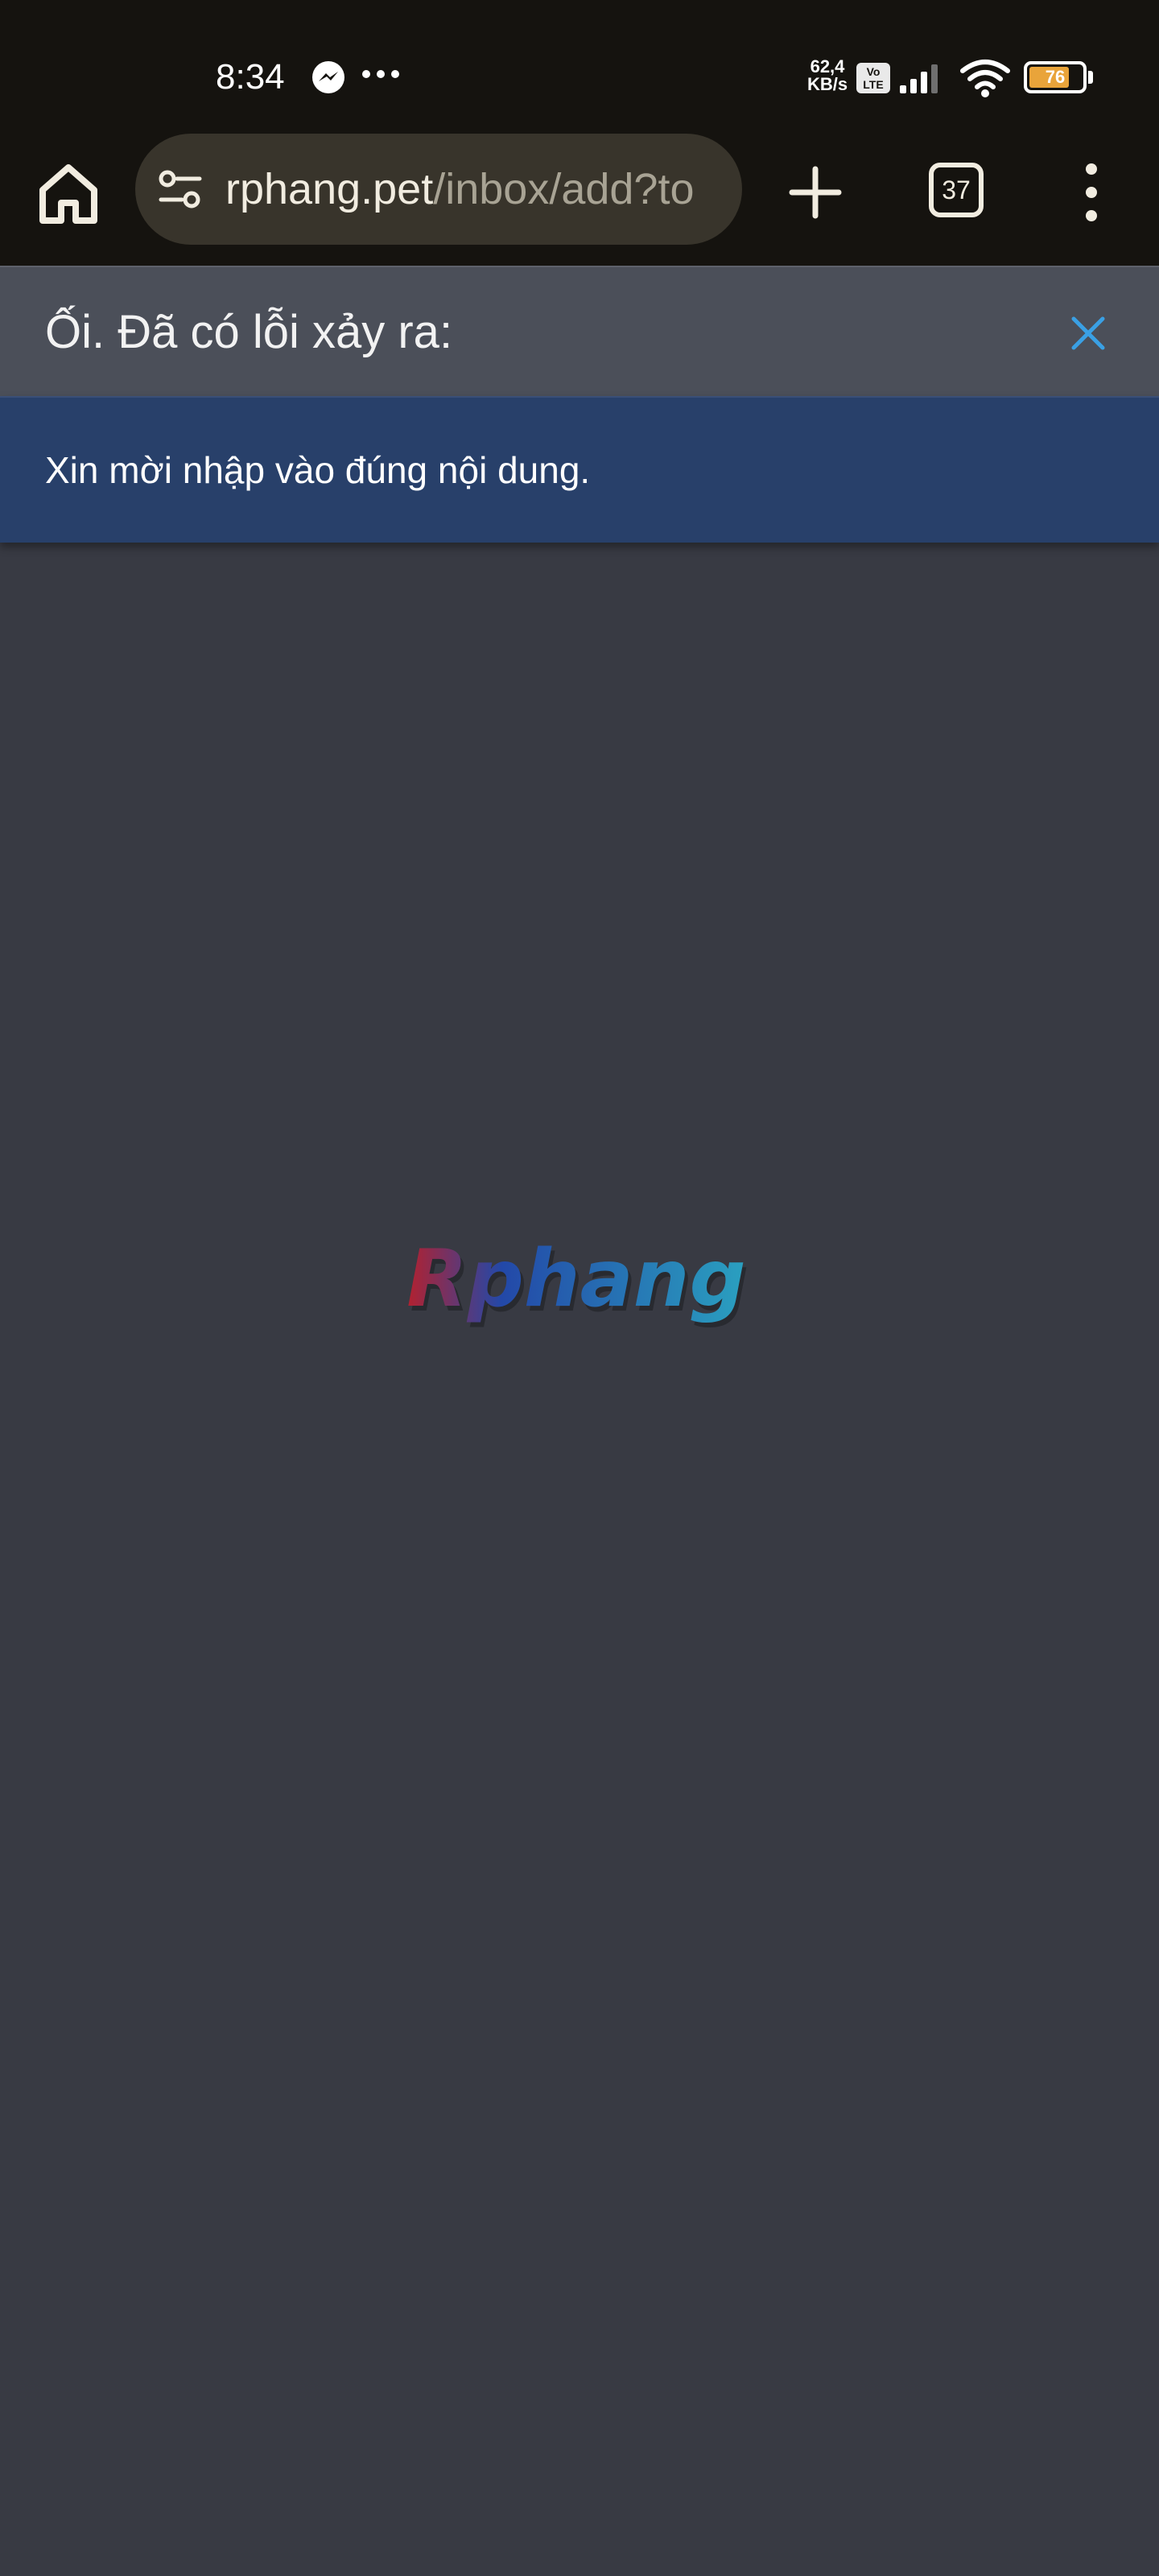 This screenshot has height=2576, width=1159. What do you see at coordinates (815, 192) in the screenshot?
I see `plus-icon` at bounding box center [815, 192].